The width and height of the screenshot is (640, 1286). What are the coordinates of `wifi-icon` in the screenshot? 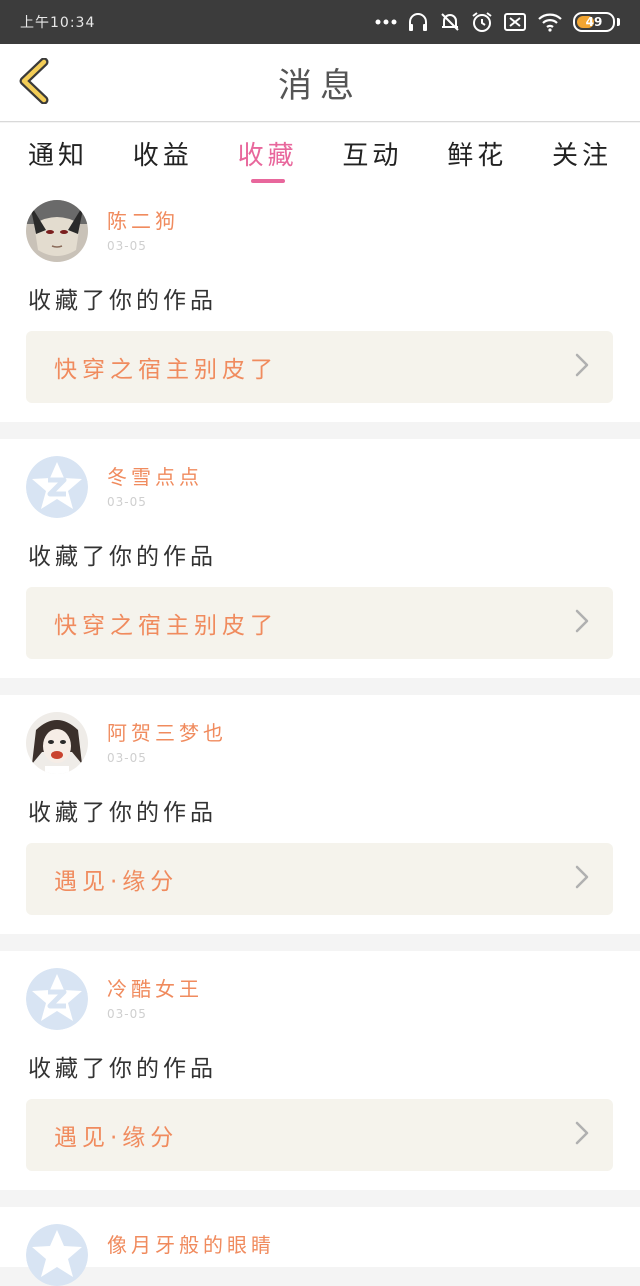 It's located at (550, 22).